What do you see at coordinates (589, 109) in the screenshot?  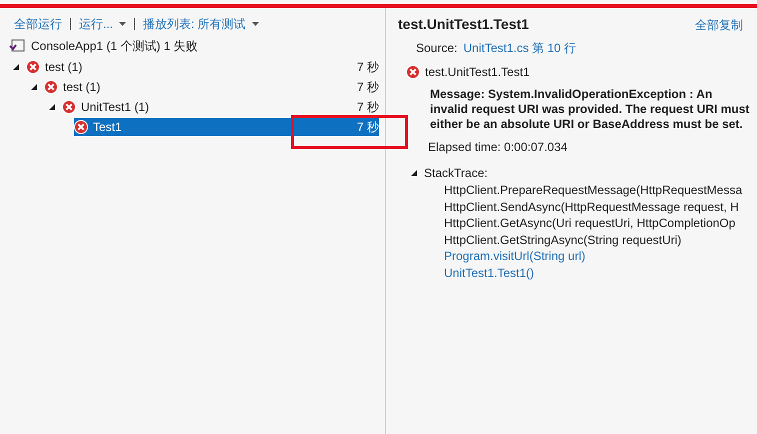 I see `error-message: Message: System.InvalidOperationException : An invalid request URI was provided. The request URI must either be an absolute URI or BaseAddress must be set.` at bounding box center [589, 109].